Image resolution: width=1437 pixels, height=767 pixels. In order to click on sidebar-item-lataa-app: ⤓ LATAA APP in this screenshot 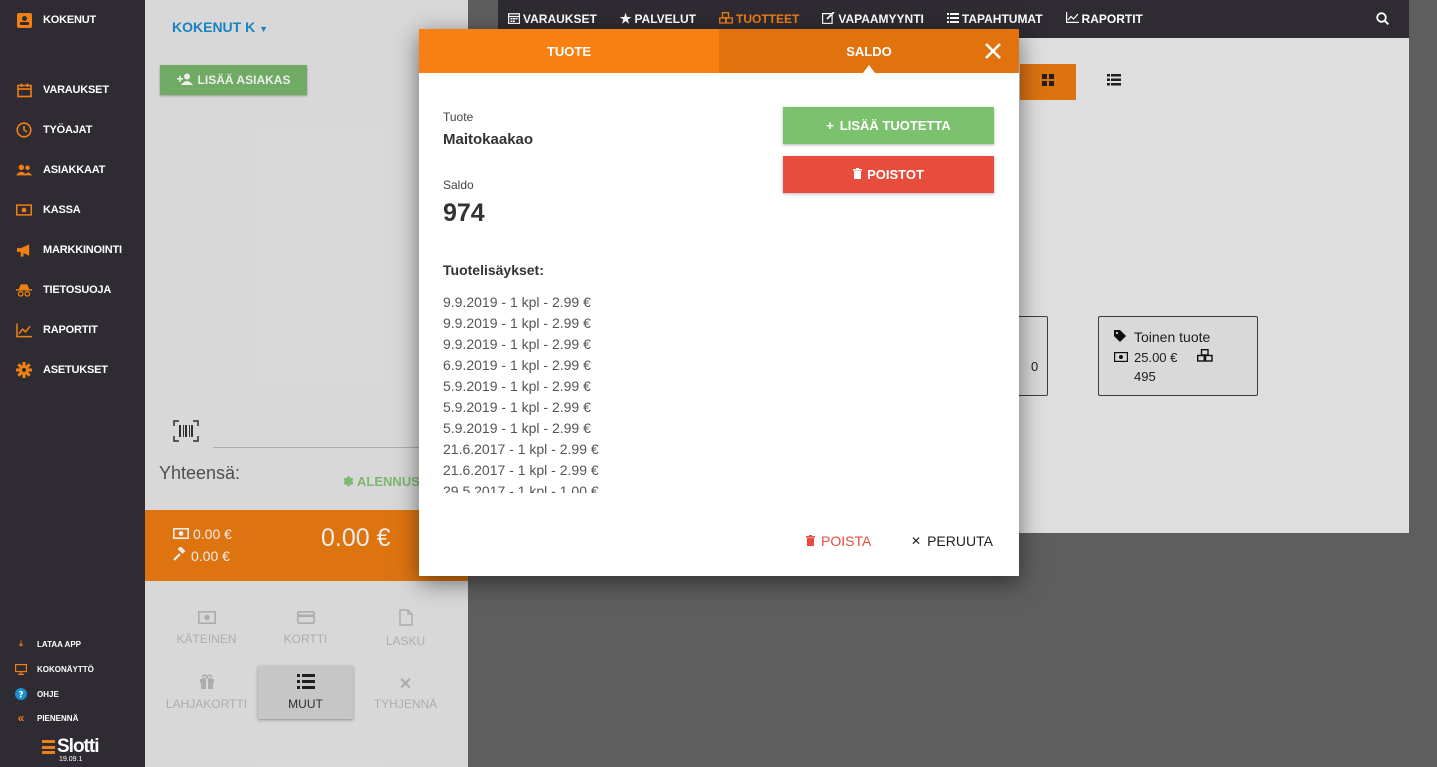, I will do `click(40, 644)`.